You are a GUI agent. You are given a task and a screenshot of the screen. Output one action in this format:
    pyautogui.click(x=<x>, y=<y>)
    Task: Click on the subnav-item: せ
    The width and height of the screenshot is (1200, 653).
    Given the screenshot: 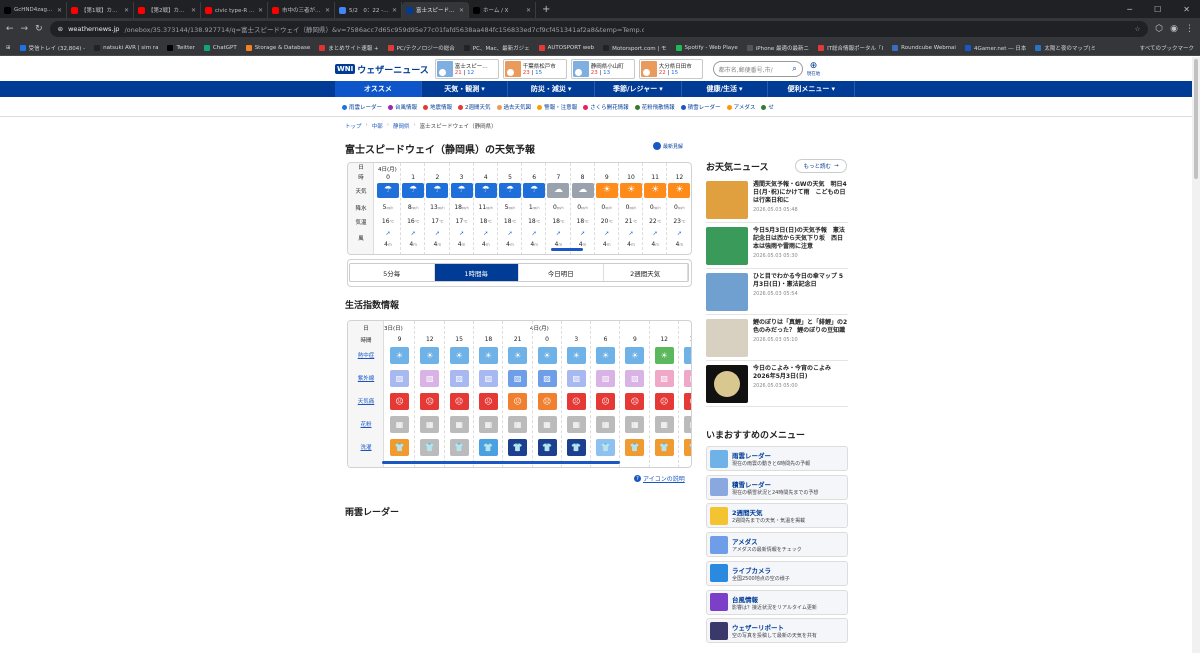 What is the action you would take?
    pyautogui.click(x=767, y=107)
    